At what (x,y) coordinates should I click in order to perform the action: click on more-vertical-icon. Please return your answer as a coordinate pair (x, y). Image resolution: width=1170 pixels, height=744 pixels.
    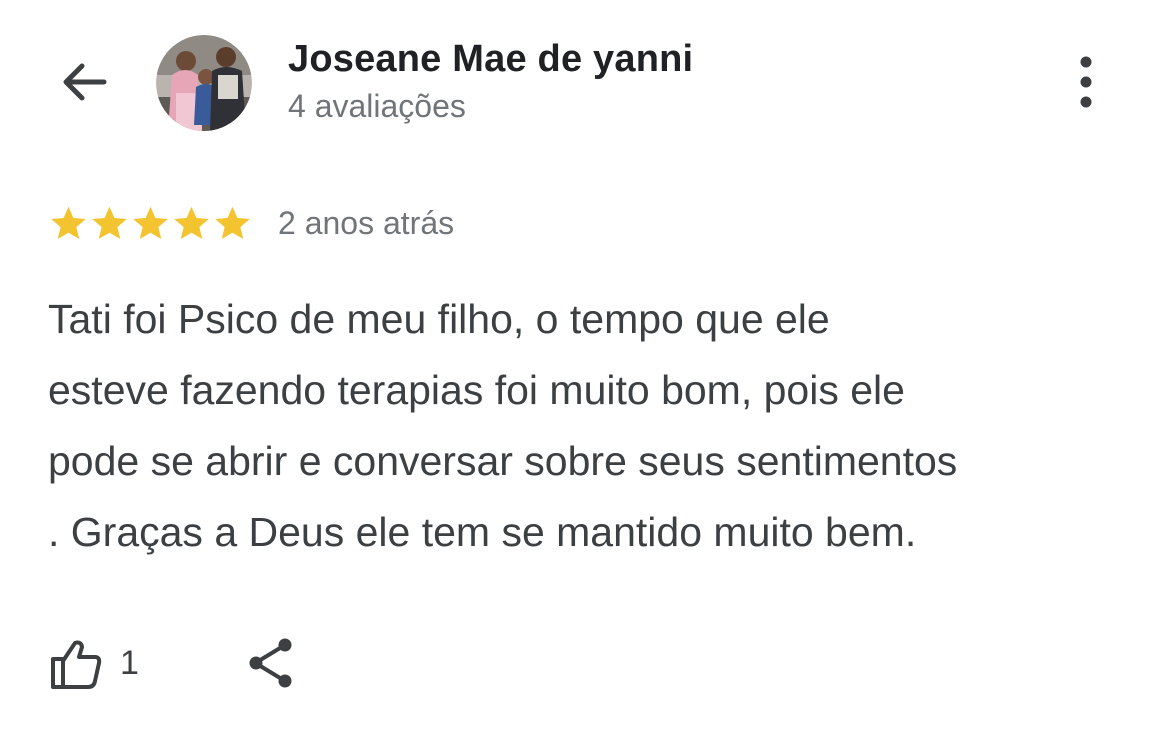
    Looking at the image, I should click on (1086, 82).